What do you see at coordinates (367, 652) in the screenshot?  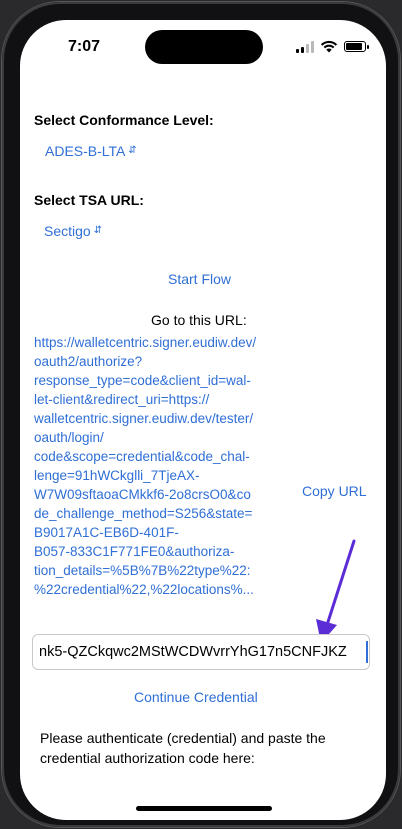 I see `text-caret` at bounding box center [367, 652].